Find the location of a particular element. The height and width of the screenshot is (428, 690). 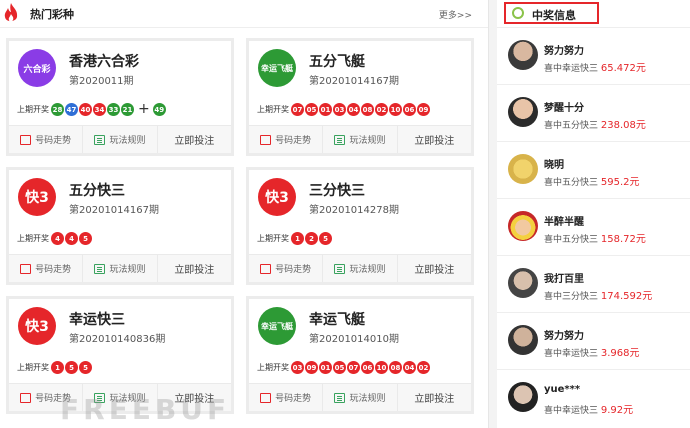

winner-item: 我打百里 喜中三分快三 174.592元 is located at coordinates (593, 284).